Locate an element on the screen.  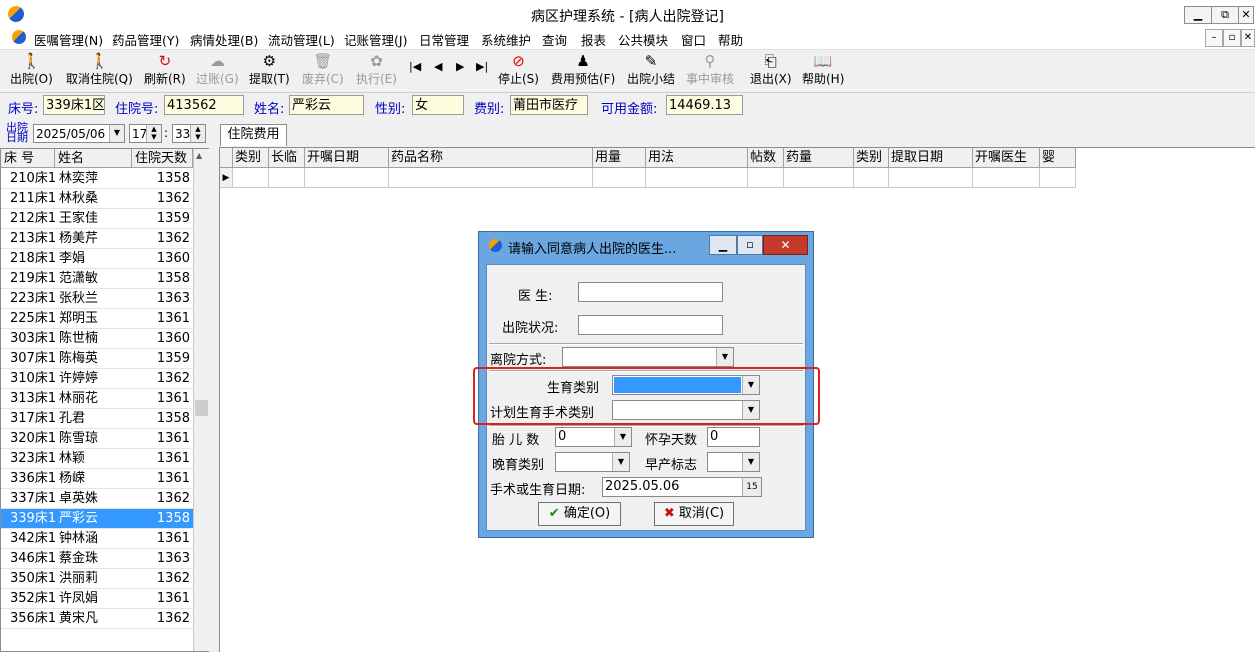
scrollbar-thumb is located at coordinates (201, 408).